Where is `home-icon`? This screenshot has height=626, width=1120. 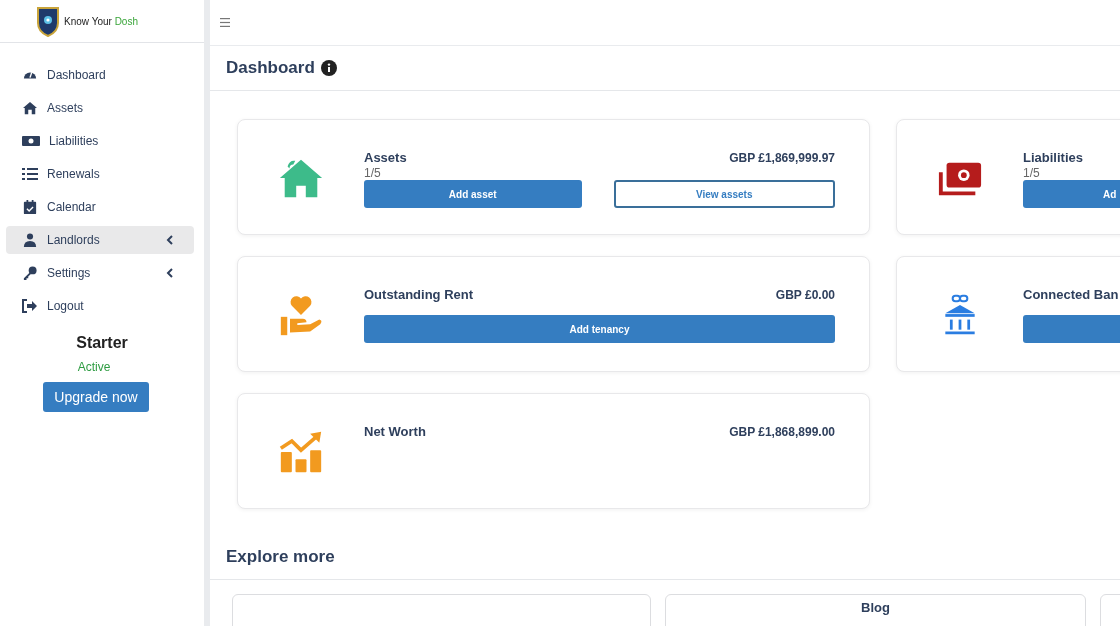 home-icon is located at coordinates (30, 108).